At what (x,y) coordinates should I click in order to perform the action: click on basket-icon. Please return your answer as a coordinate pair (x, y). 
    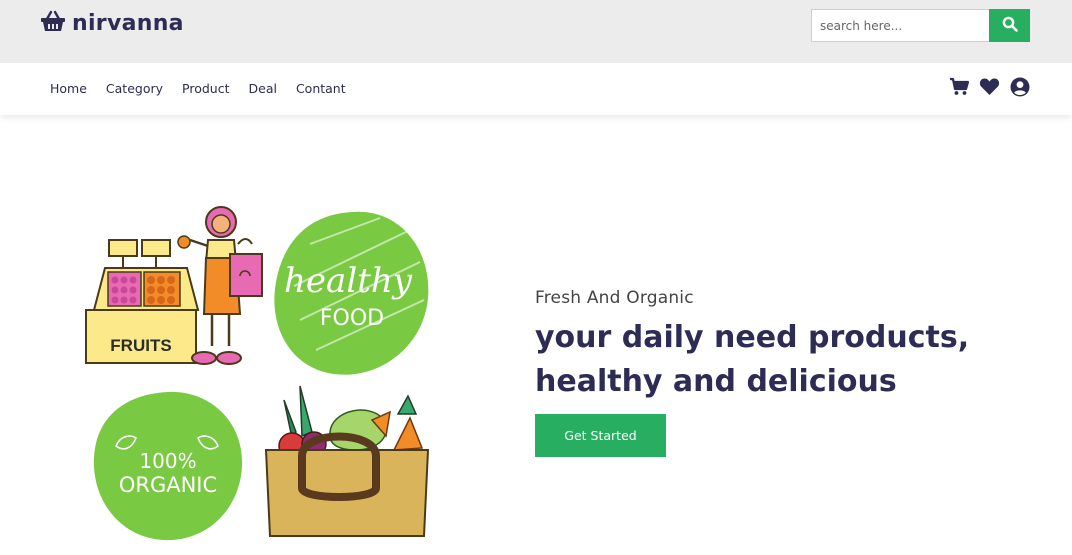
    Looking at the image, I should click on (53, 23).